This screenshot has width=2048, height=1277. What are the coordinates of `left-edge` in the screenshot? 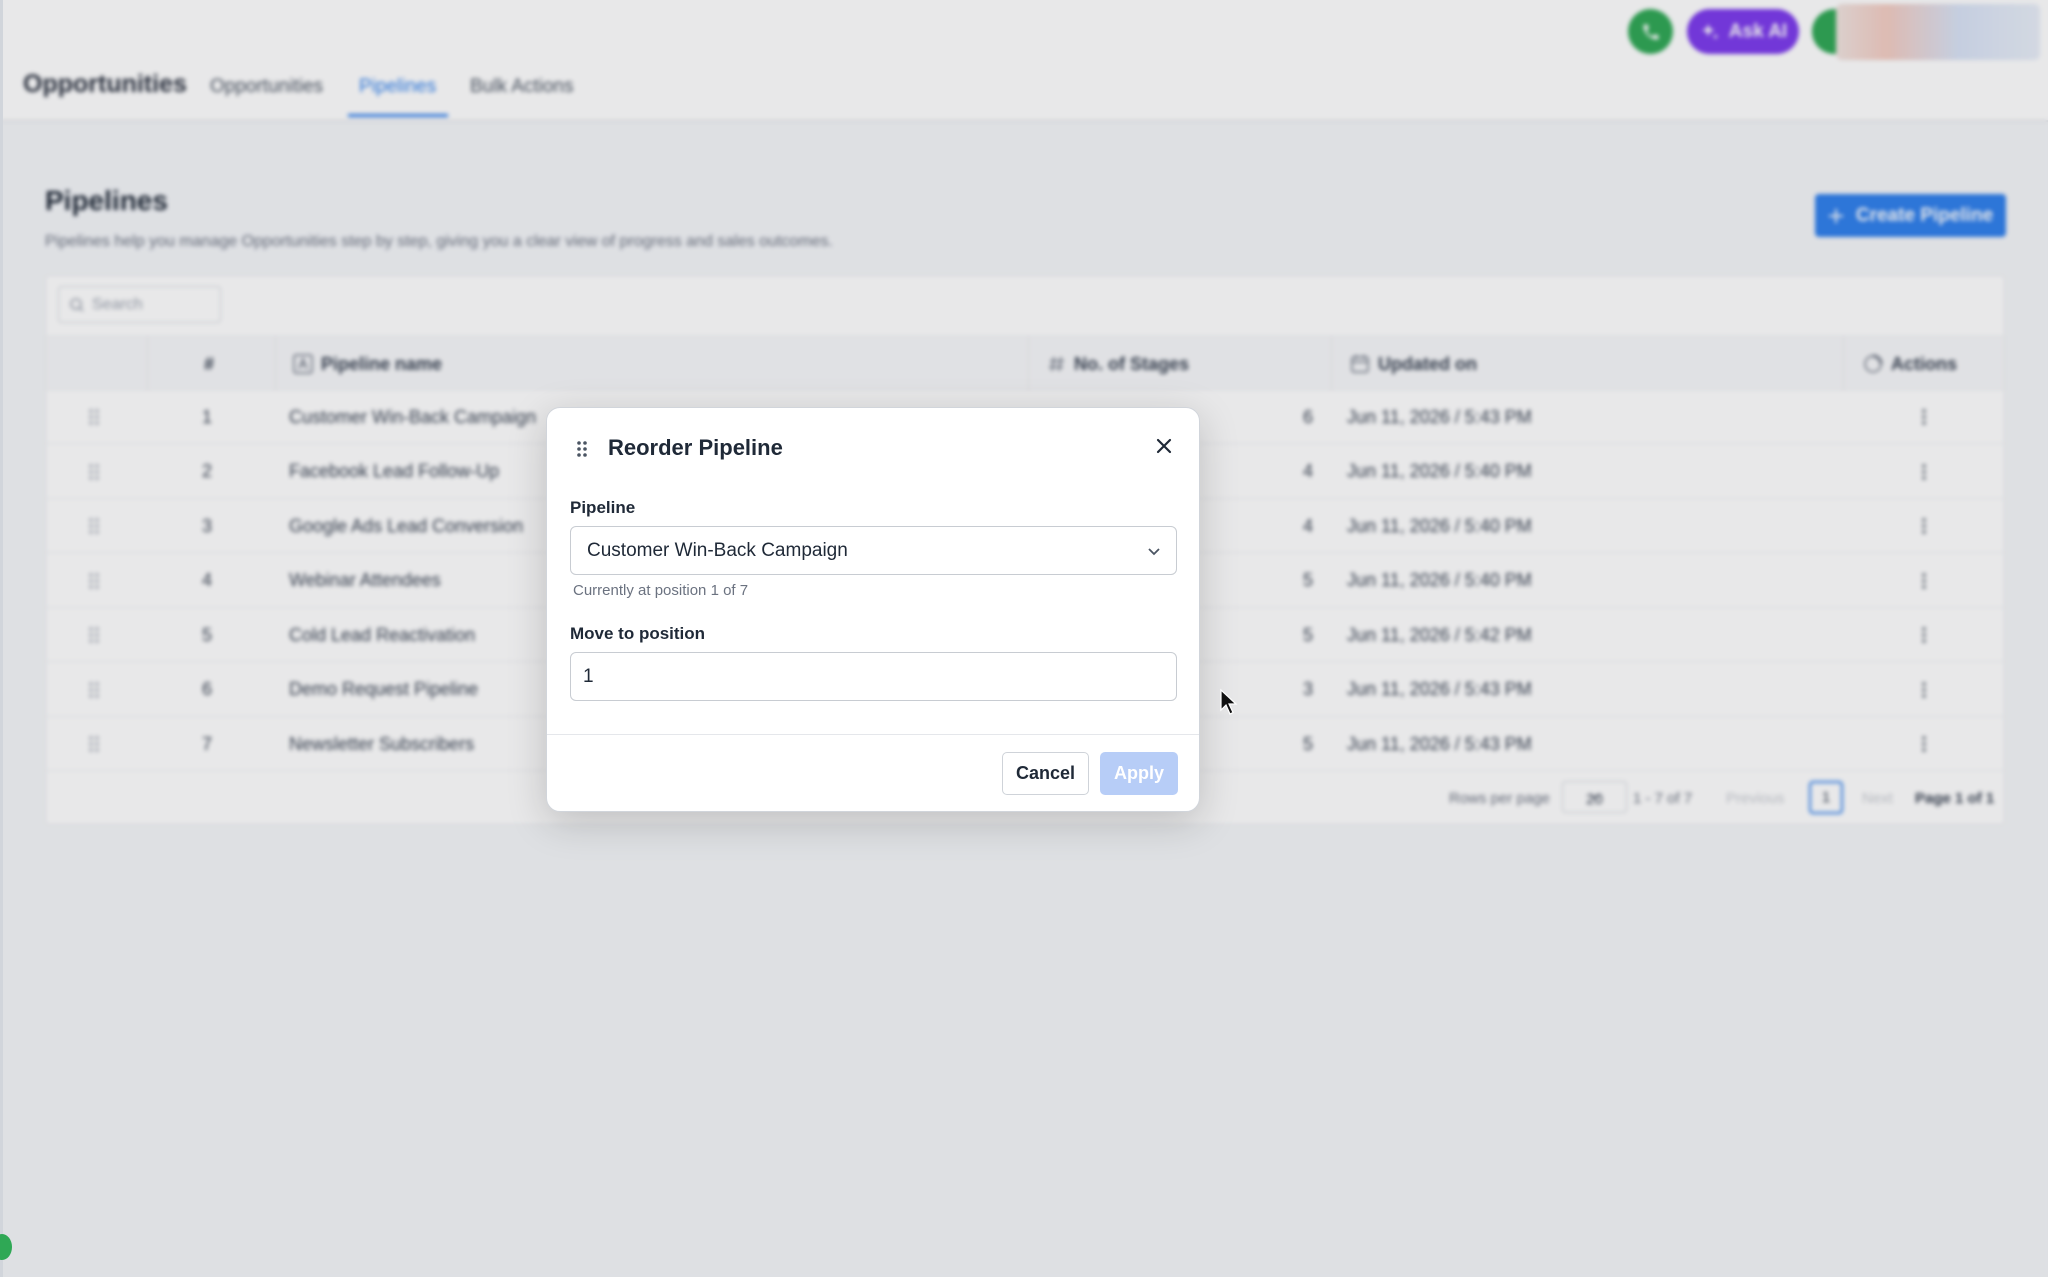 It's located at (1, 638).